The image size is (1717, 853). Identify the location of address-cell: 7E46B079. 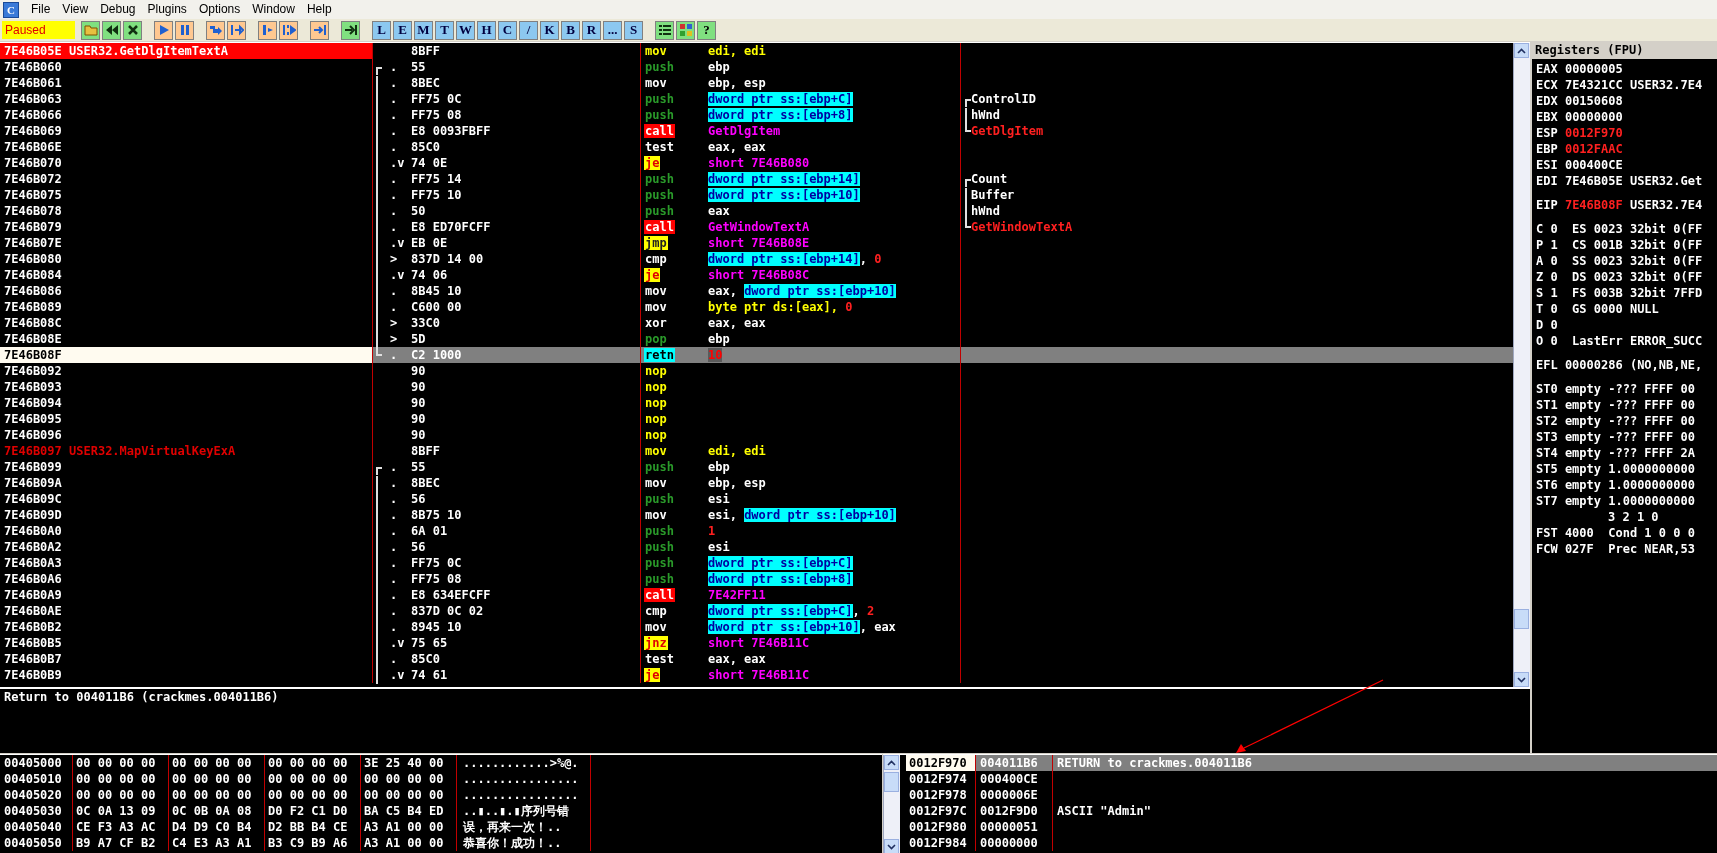
(186, 227).